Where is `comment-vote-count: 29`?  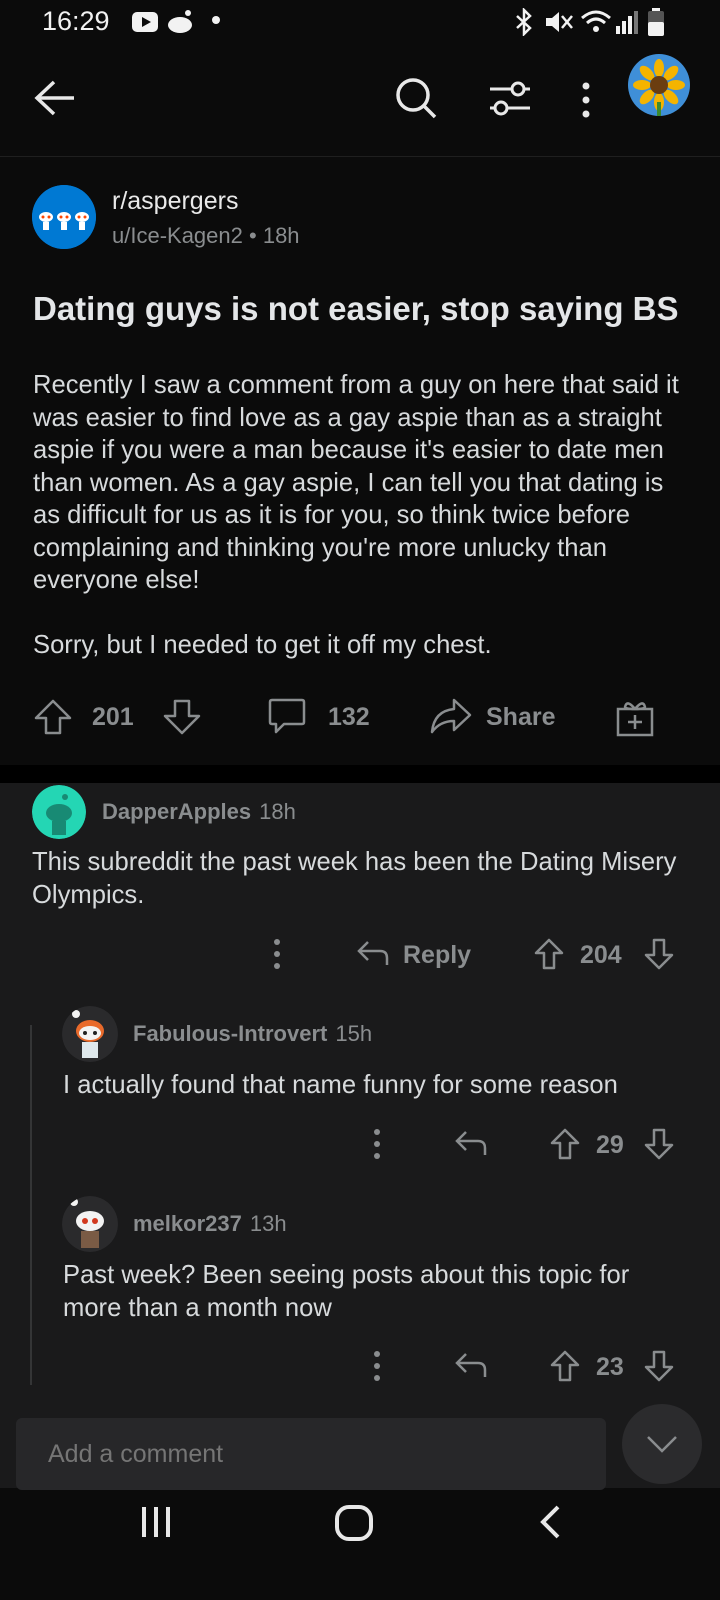 comment-vote-count: 29 is located at coordinates (610, 1145).